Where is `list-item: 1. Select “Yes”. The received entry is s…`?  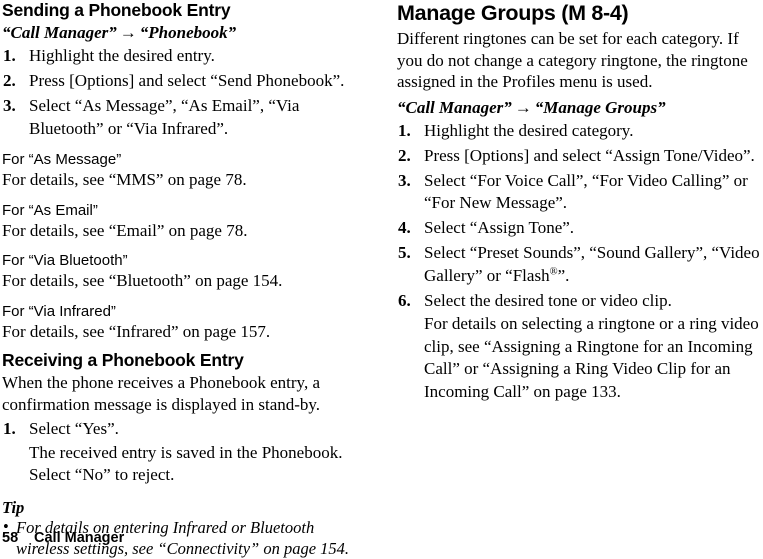
list-item: 1. Select “Yes”. The received entry is s… is located at coordinates (186, 452).